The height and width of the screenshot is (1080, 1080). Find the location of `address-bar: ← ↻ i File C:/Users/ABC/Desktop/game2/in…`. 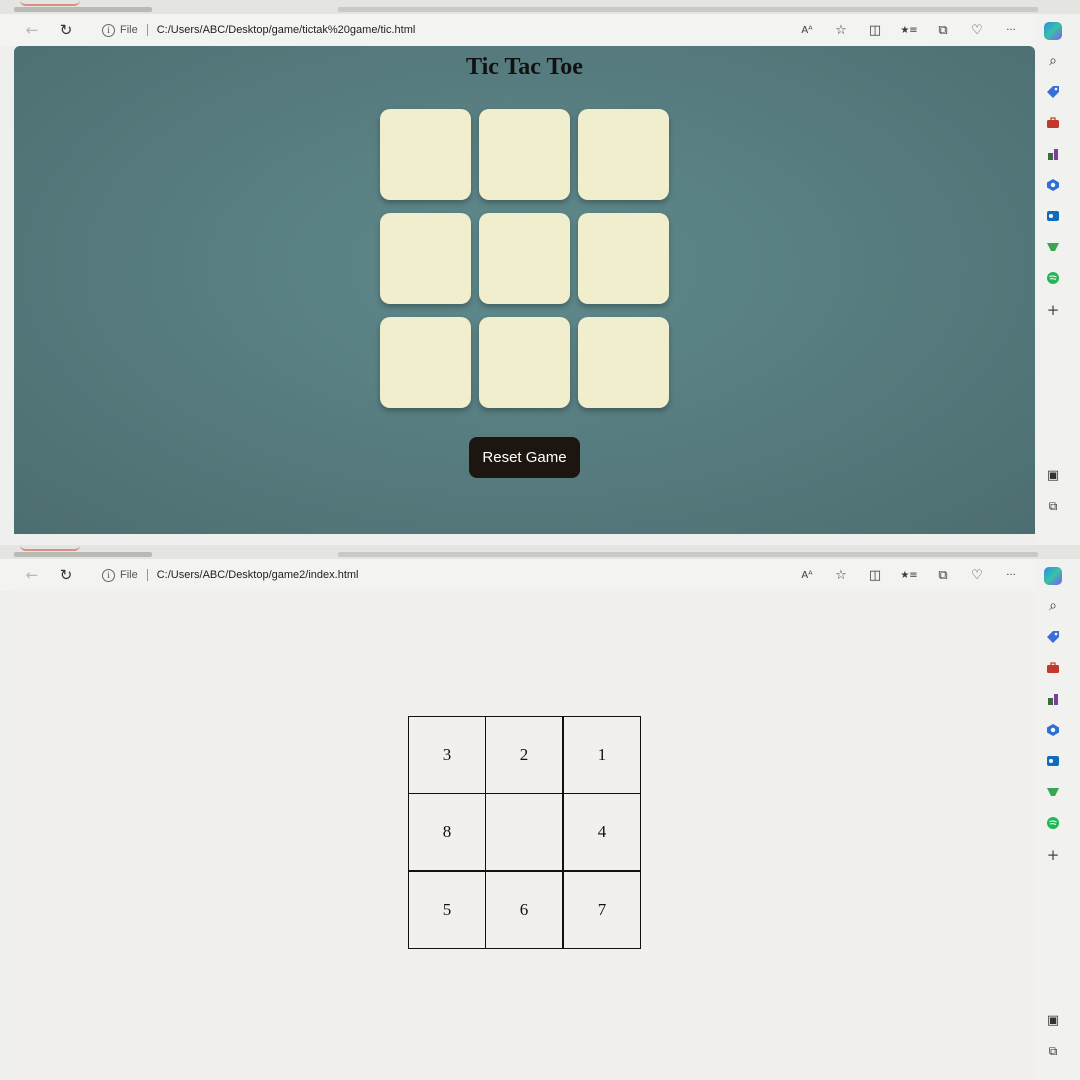

address-bar: ← ↻ i File C:/Users/ABC/Desktop/game2/in… is located at coordinates (540, 575).